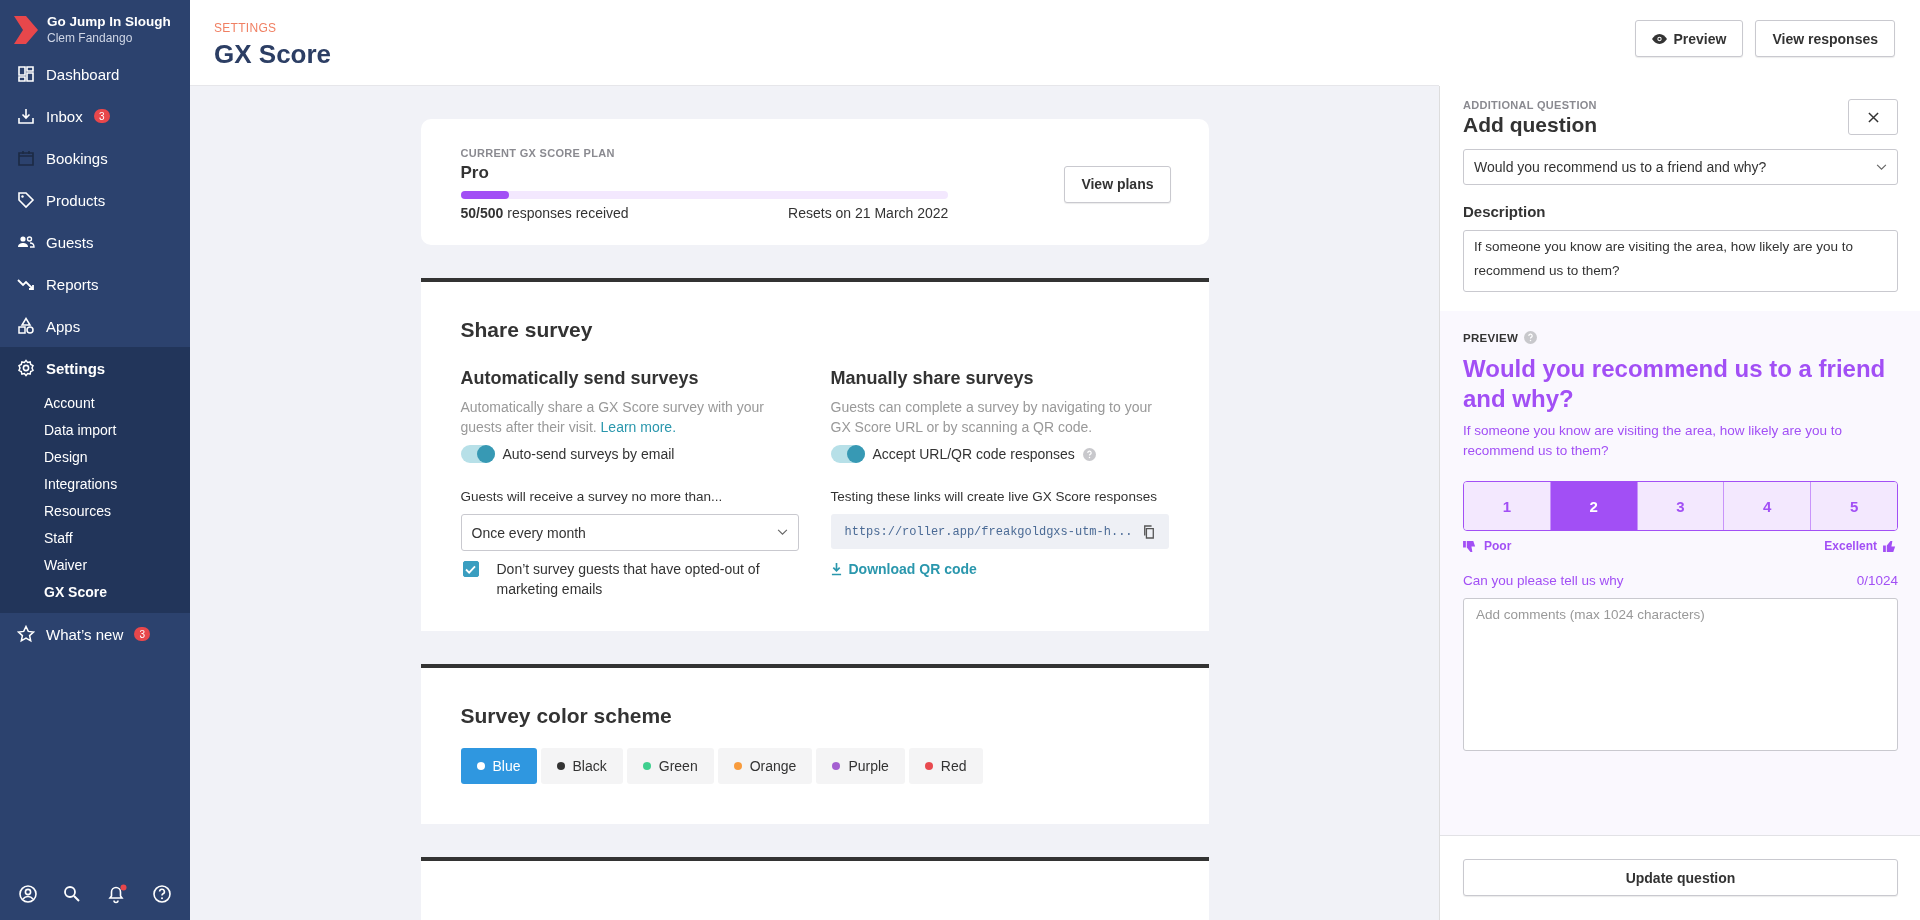 The width and height of the screenshot is (1920, 920). I want to click on download-icon, so click(836, 569).